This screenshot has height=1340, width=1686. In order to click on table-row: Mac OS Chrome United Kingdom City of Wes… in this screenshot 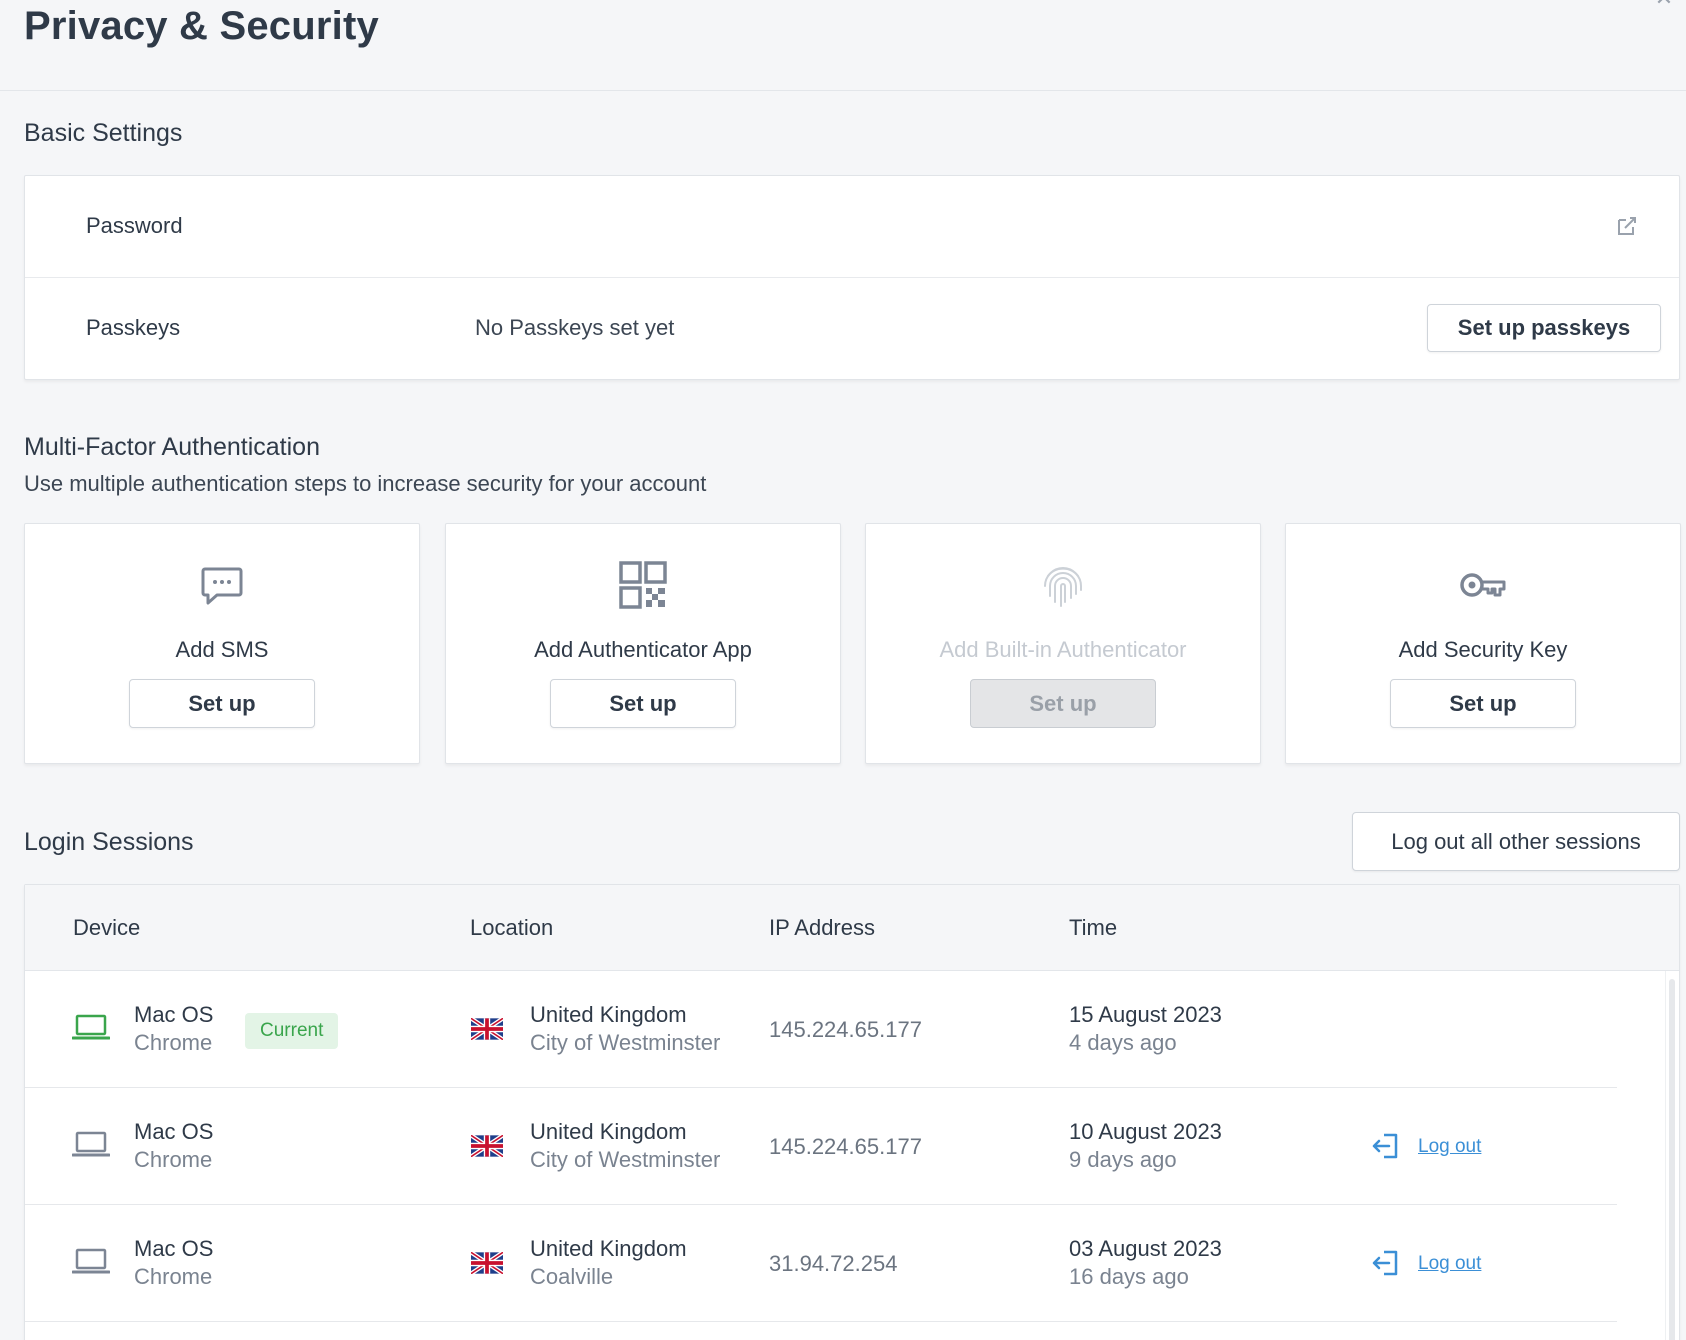, I will do `click(821, 1146)`.